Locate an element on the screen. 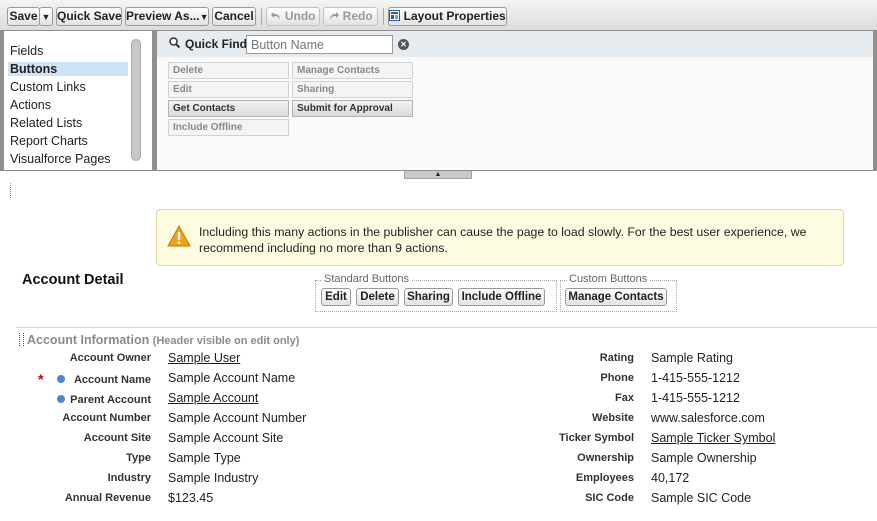 Image resolution: width=877 pixels, height=521 pixels. redo-icon is located at coordinates (335, 16).